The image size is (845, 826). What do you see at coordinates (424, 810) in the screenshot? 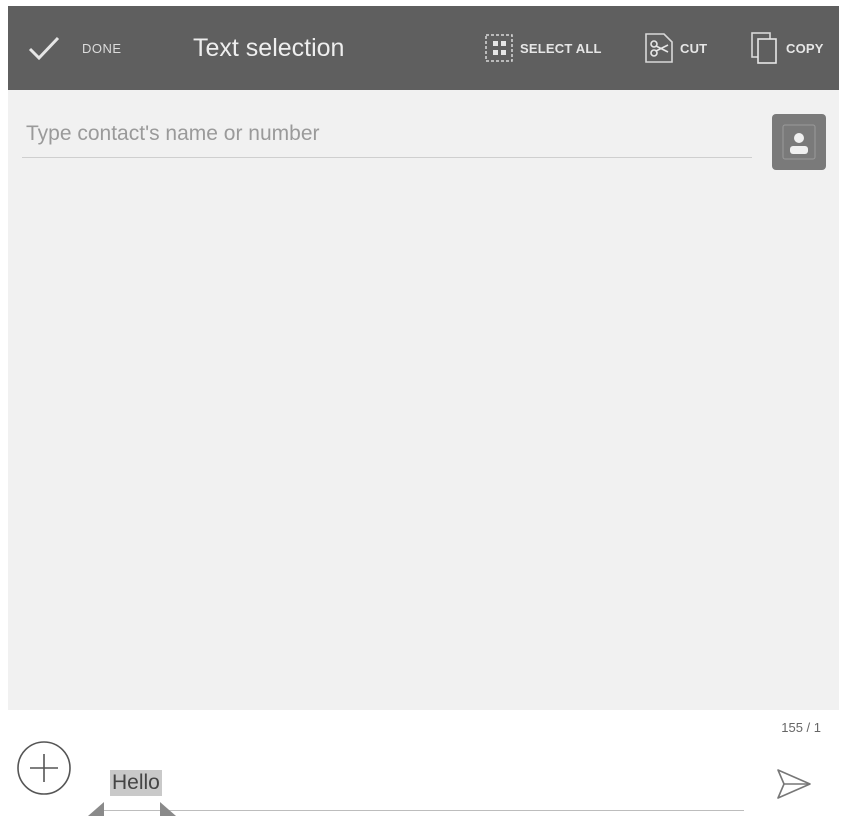
I see `message-input-underline` at bounding box center [424, 810].